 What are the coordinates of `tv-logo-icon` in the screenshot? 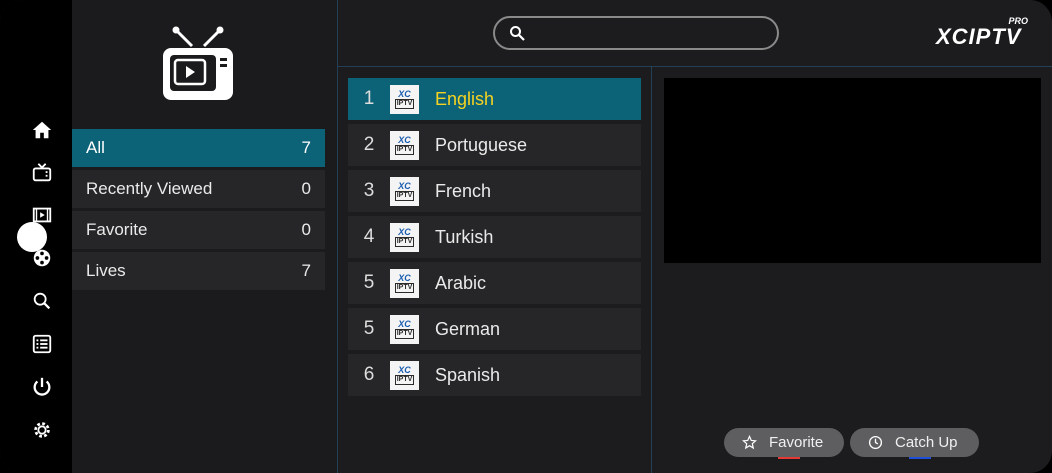 It's located at (198, 63).